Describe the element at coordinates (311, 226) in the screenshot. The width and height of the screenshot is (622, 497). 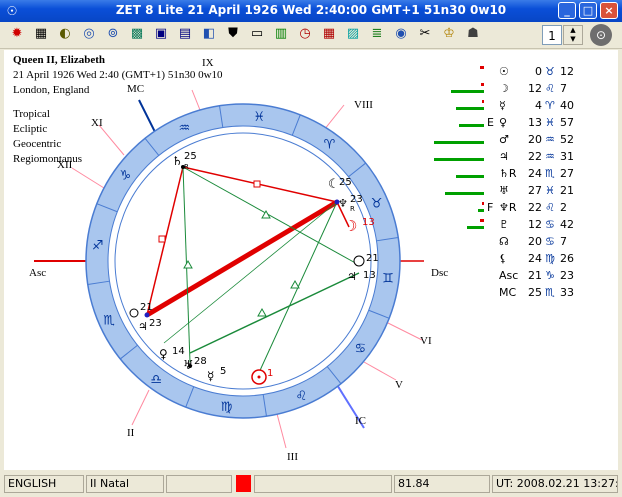
I see `planet-table-row: ♇ 12 ♋ 42` at that location.